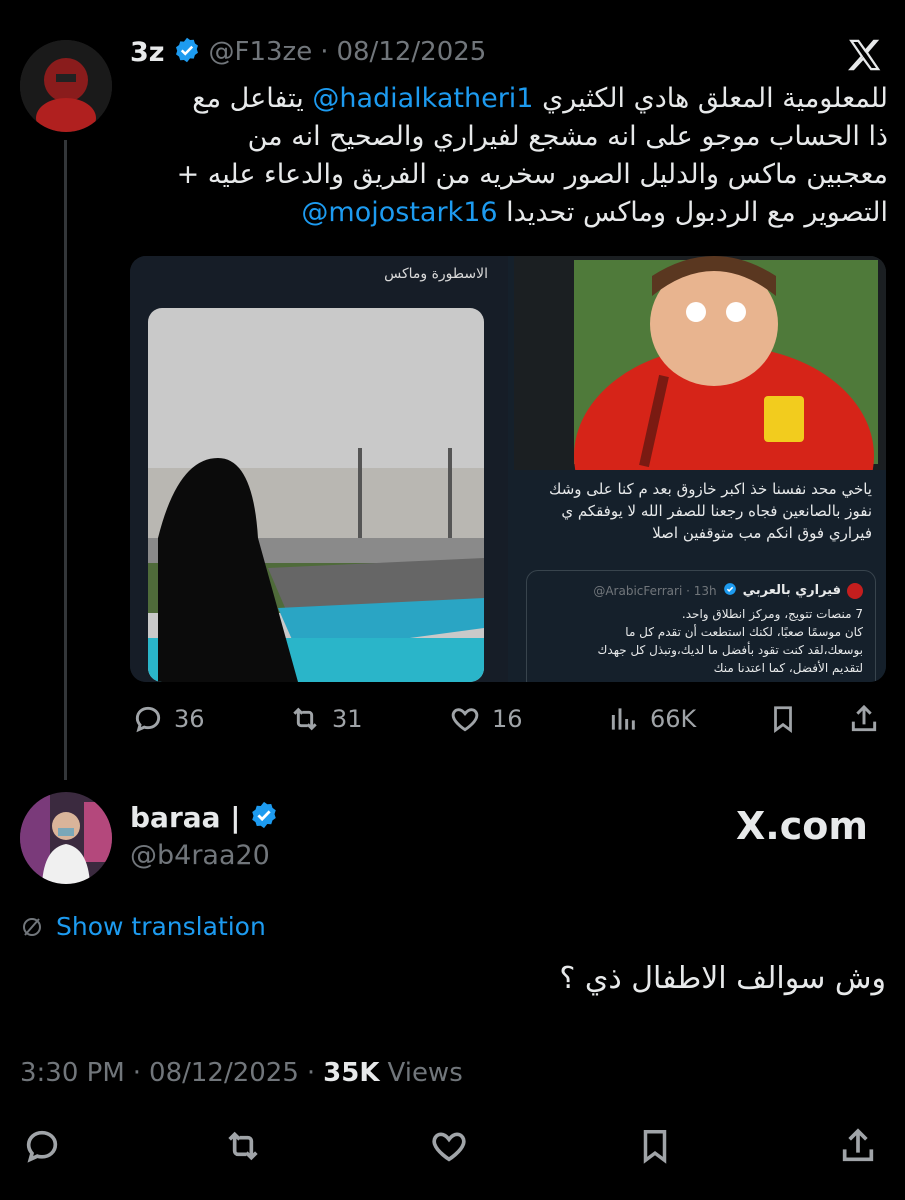 The image size is (905, 1200). What do you see at coordinates (200, 855) in the screenshot?
I see `main-handle: @b4raa20` at bounding box center [200, 855].